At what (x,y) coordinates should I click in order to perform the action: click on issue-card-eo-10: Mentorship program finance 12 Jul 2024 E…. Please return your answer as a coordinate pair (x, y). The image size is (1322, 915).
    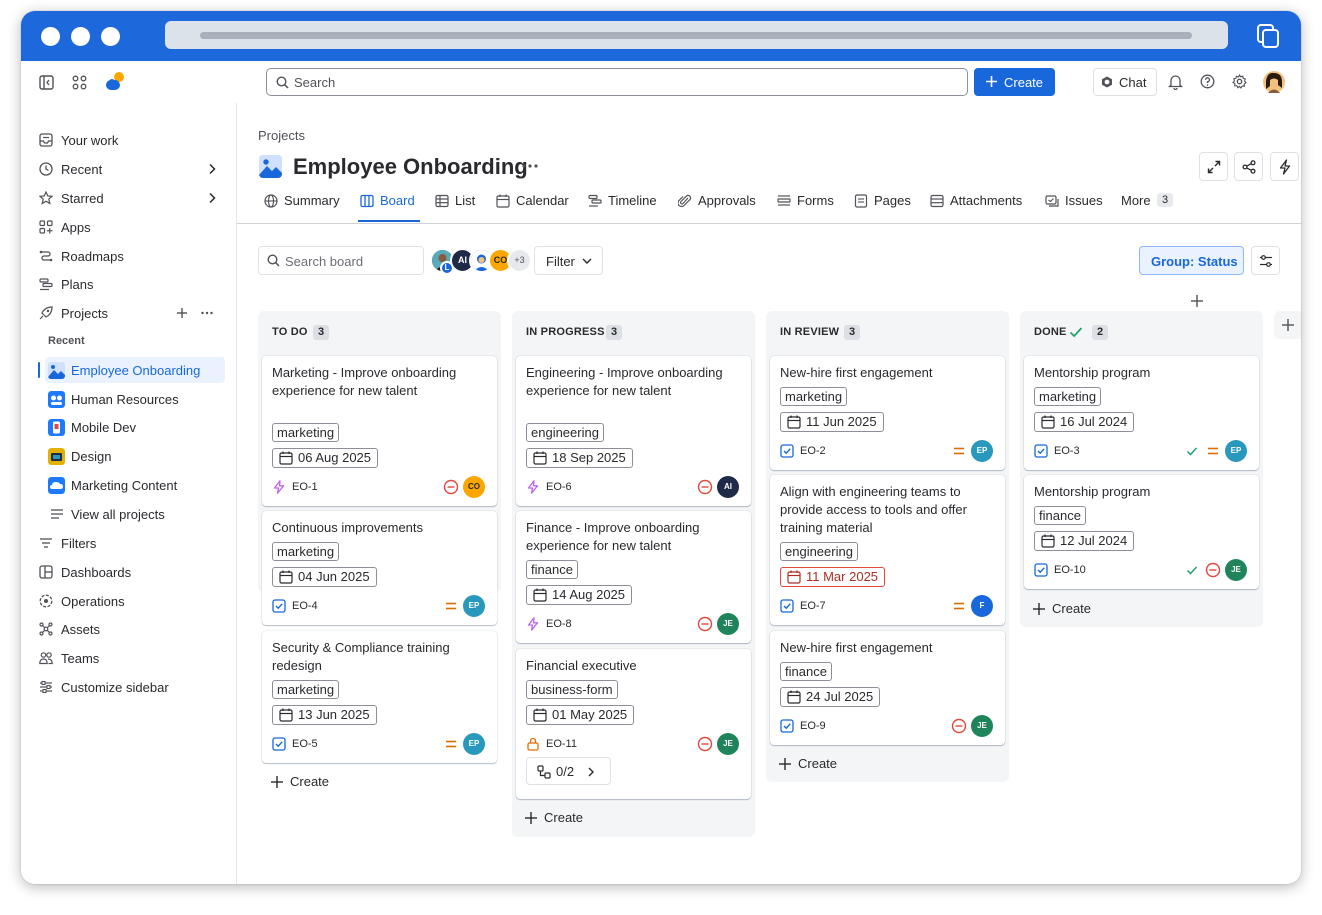
    Looking at the image, I should click on (1141, 532).